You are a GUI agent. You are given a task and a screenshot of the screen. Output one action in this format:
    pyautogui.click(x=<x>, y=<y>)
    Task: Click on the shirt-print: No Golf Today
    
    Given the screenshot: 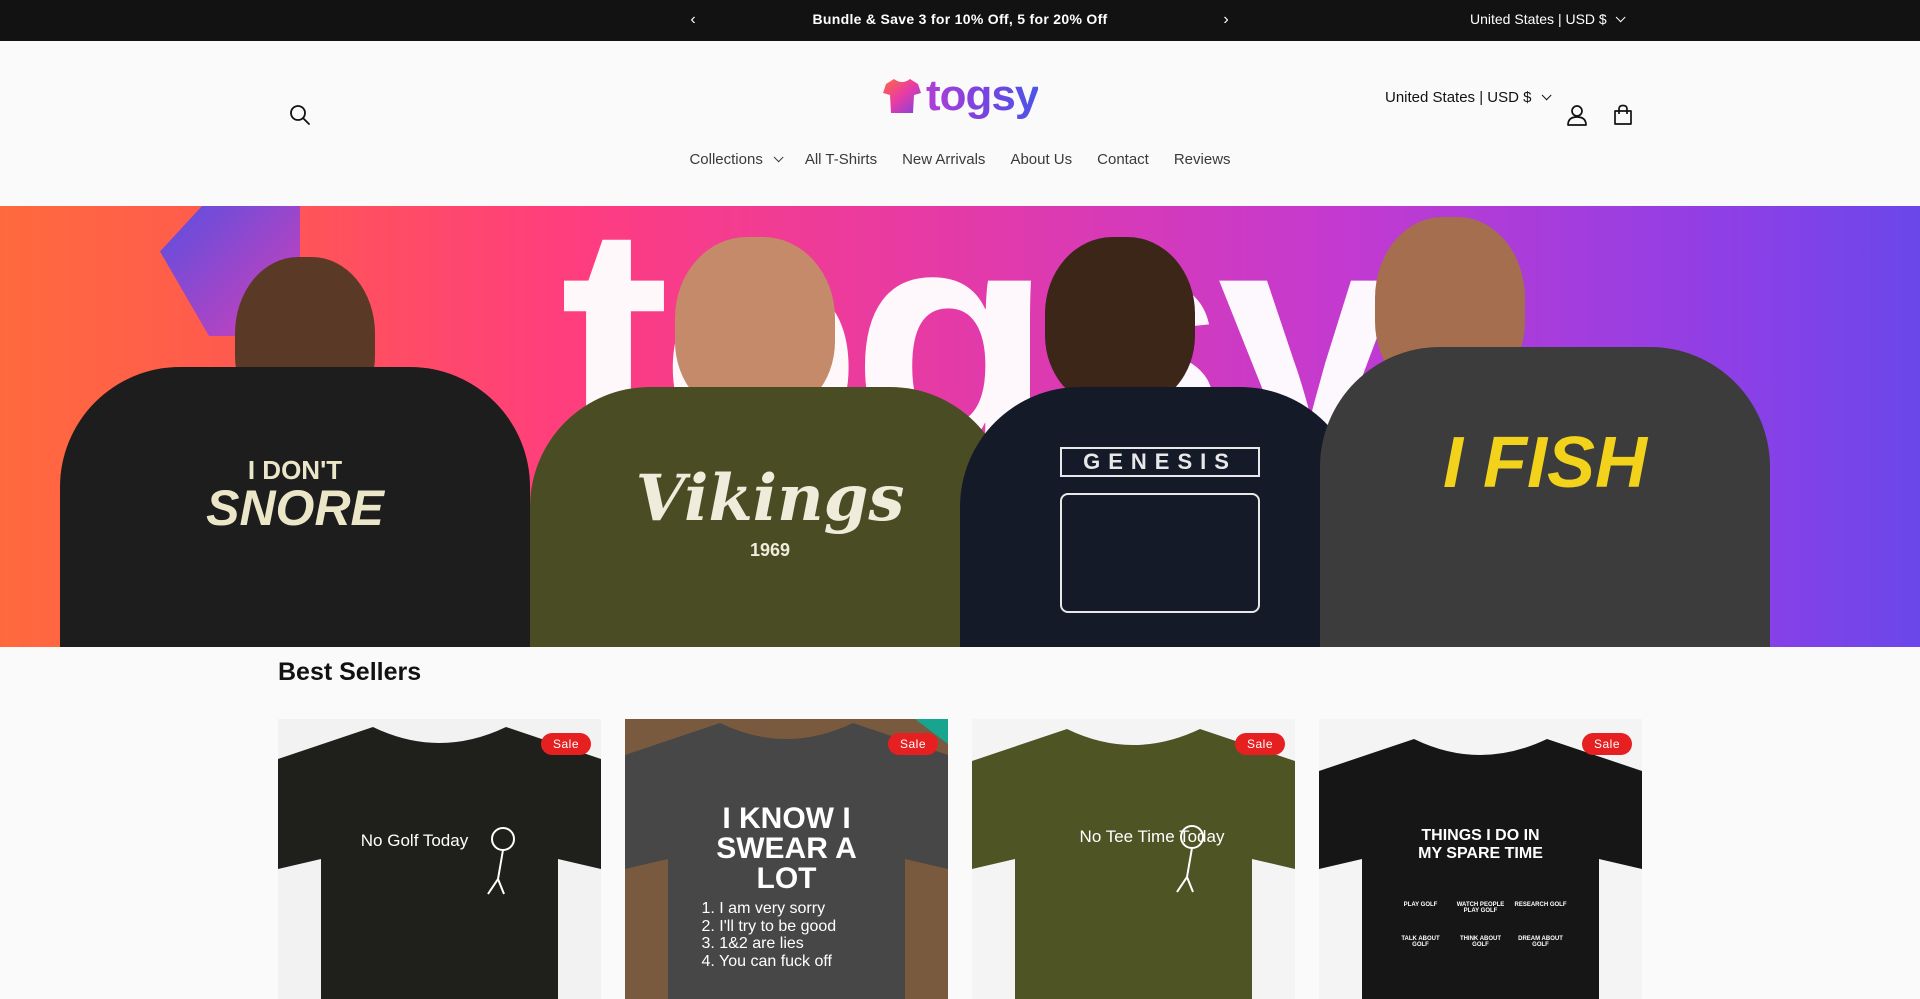 What is the action you would take?
    pyautogui.click(x=414, y=840)
    